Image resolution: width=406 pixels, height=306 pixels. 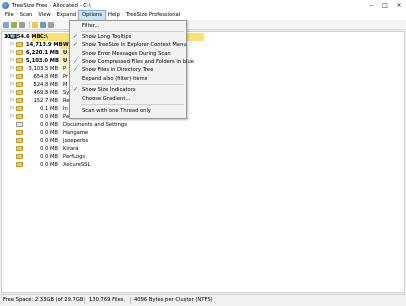 What do you see at coordinates (203, 5) in the screenshot?
I see `title-bar: TreeSize Free - Allocated - C:\ – □ ×` at bounding box center [203, 5].